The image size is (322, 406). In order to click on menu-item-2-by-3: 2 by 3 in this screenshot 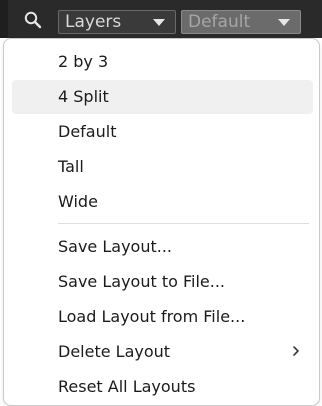, I will do `click(162, 62)`.